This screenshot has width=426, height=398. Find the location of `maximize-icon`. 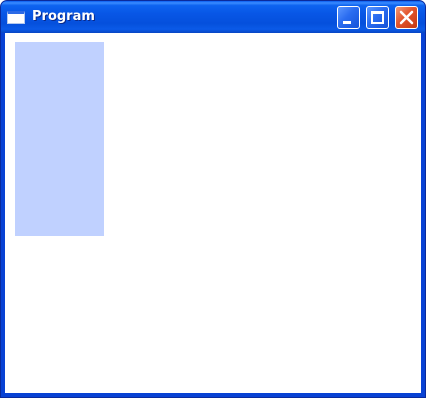

maximize-icon is located at coordinates (377, 17).